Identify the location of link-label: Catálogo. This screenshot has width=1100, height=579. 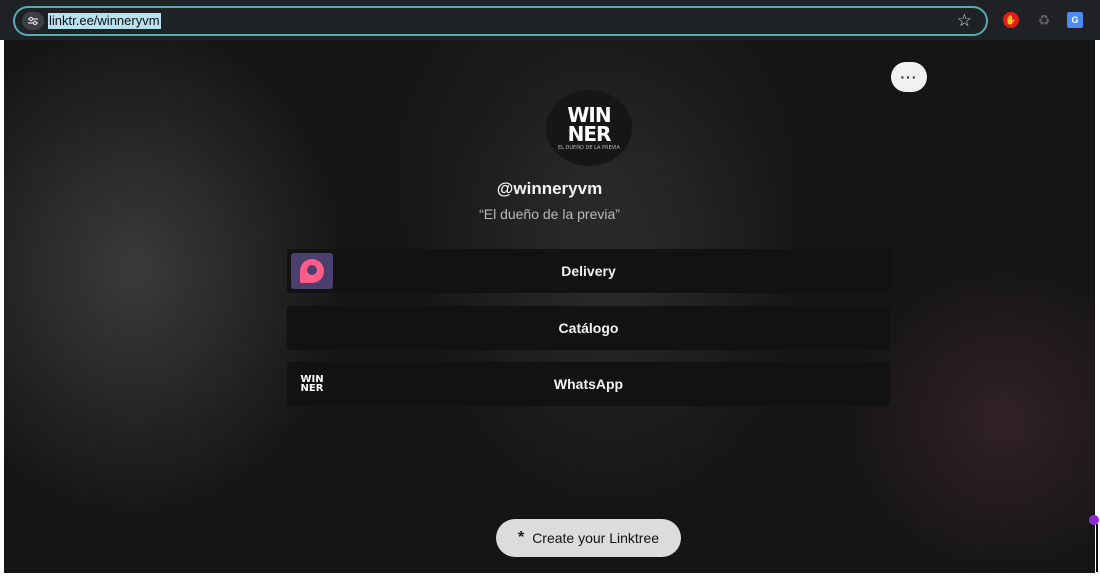
(588, 328).